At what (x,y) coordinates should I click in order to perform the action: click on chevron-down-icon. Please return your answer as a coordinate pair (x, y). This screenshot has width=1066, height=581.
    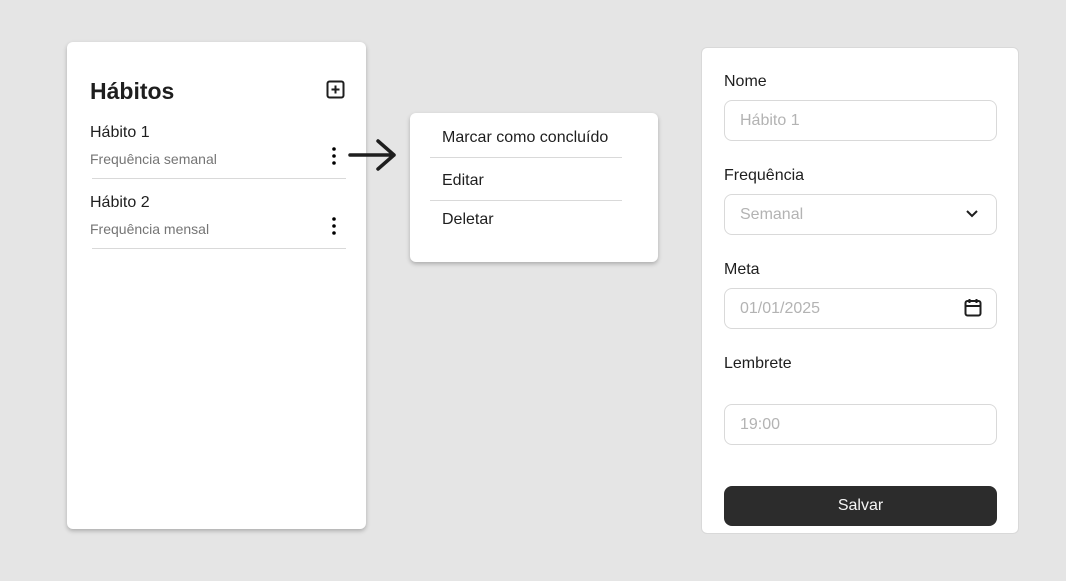
    Looking at the image, I should click on (972, 214).